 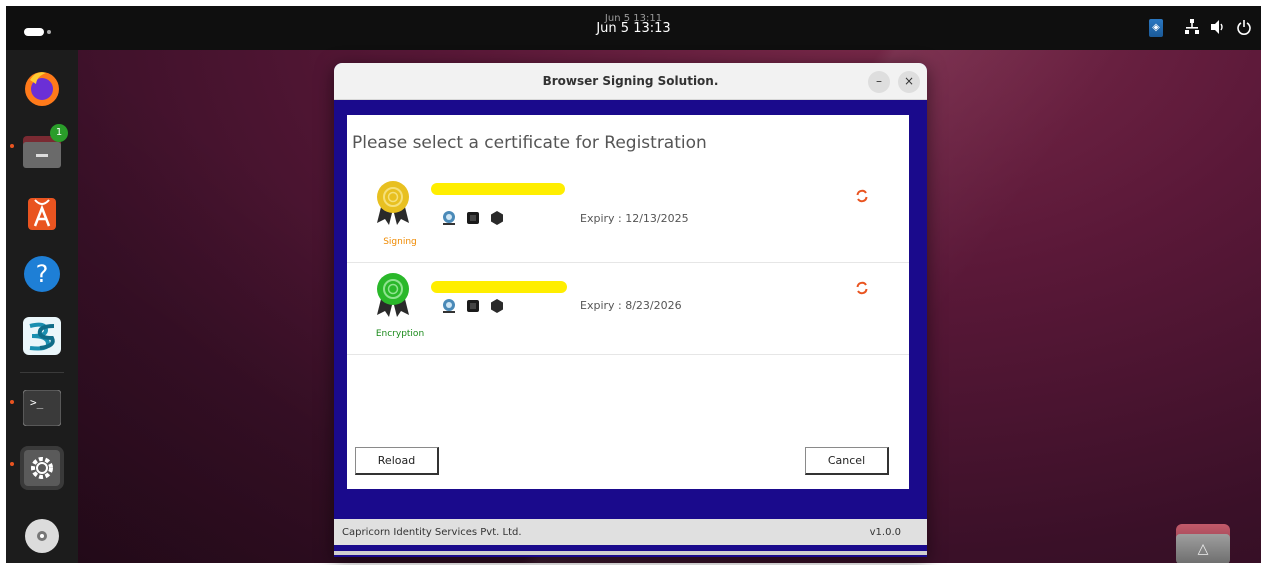 I want to click on power-icon, so click(x=1244, y=27).